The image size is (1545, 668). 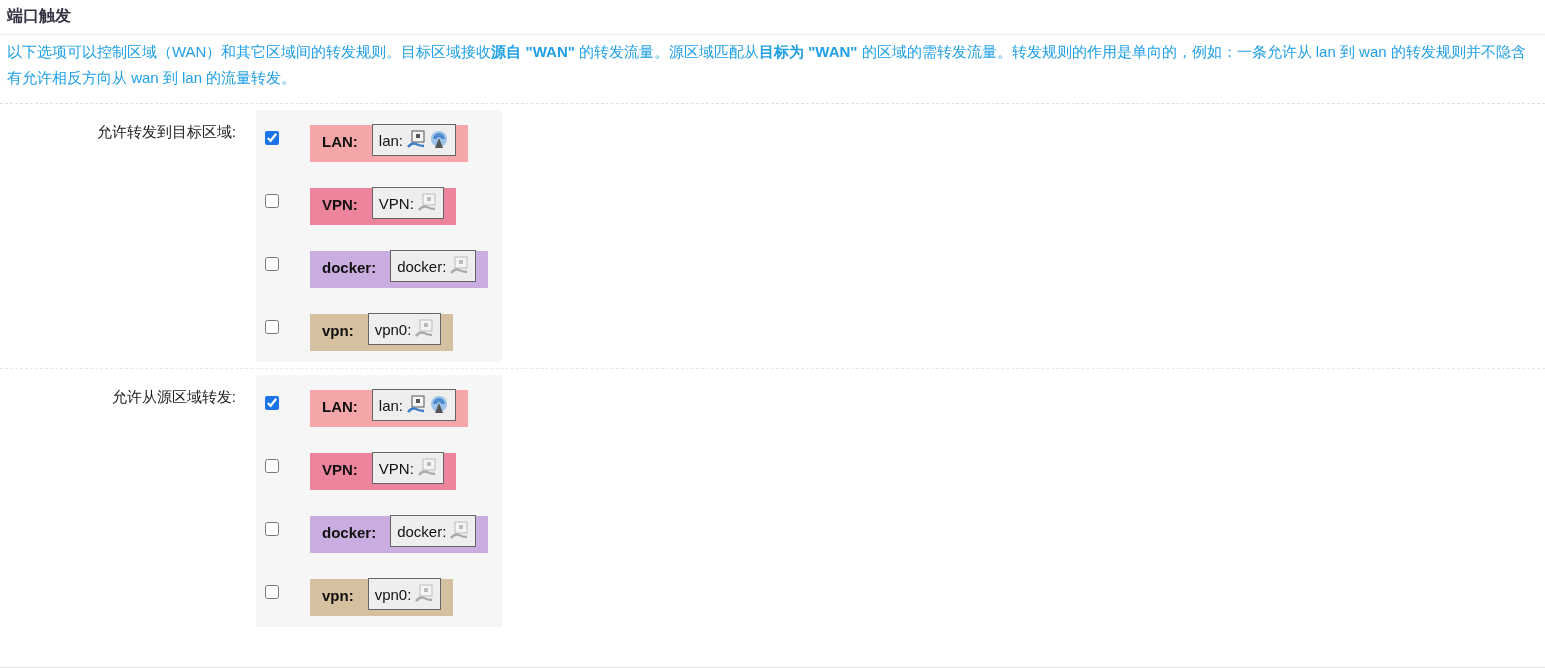 I want to click on section-title: 端口触发, so click(x=772, y=17).